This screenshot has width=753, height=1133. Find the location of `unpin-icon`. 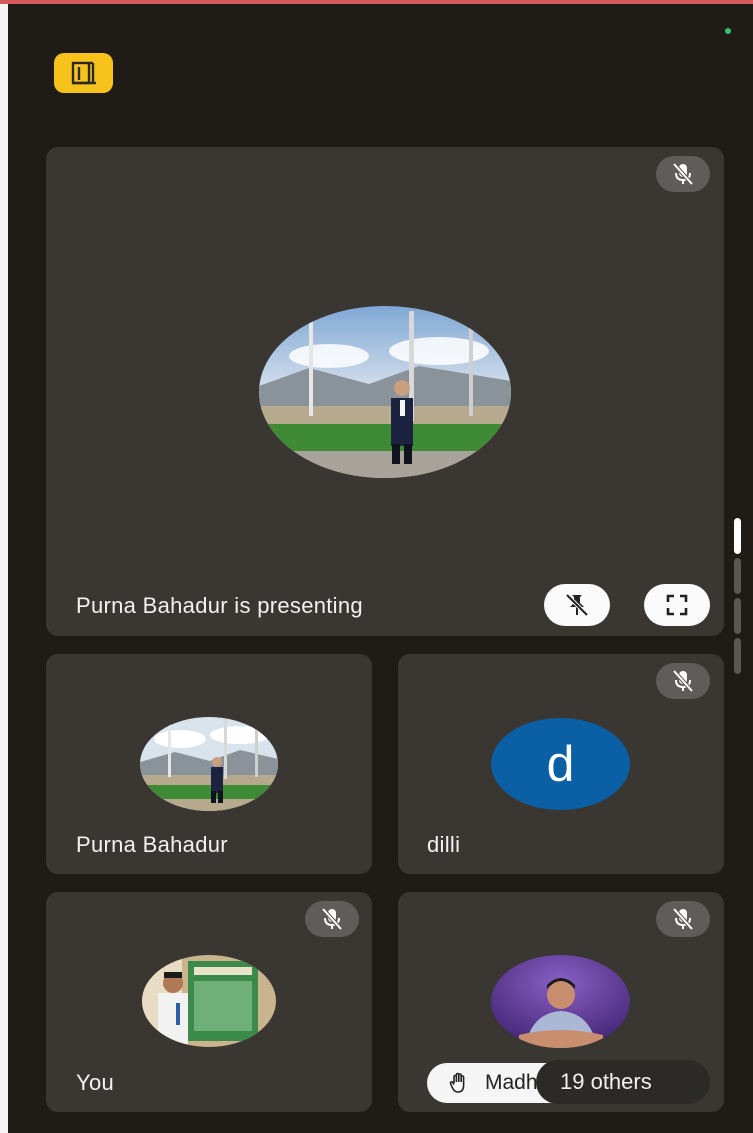

unpin-icon is located at coordinates (577, 605).